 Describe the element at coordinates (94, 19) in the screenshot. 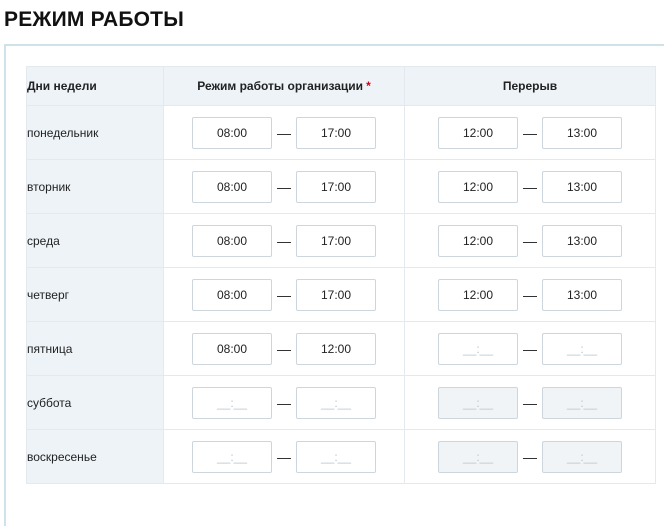

I see `page-title: РЕЖИМ РАБОТЫ` at that location.